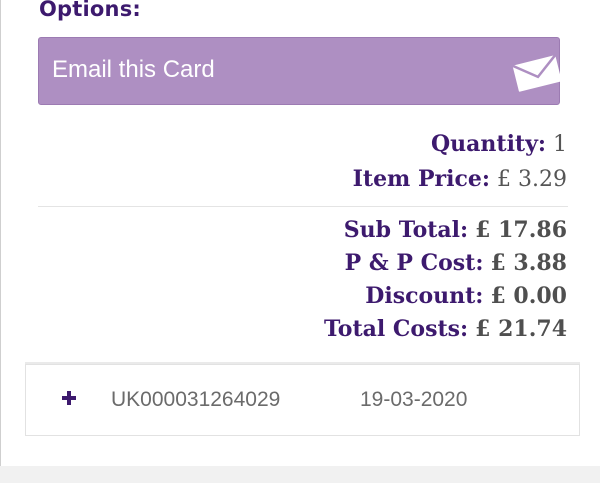  What do you see at coordinates (424, 296) in the screenshot?
I see `discount-label: Discount:` at bounding box center [424, 296].